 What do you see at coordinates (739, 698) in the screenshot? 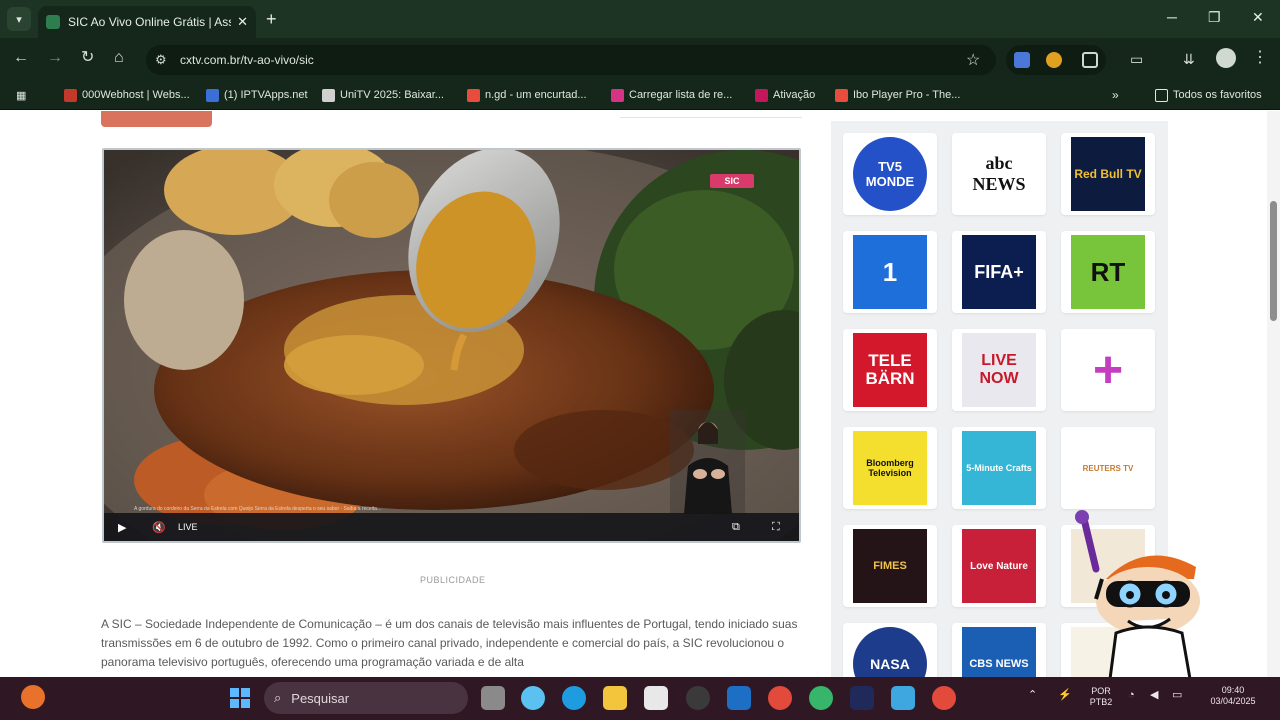
I see `outlook-icon` at bounding box center [739, 698].